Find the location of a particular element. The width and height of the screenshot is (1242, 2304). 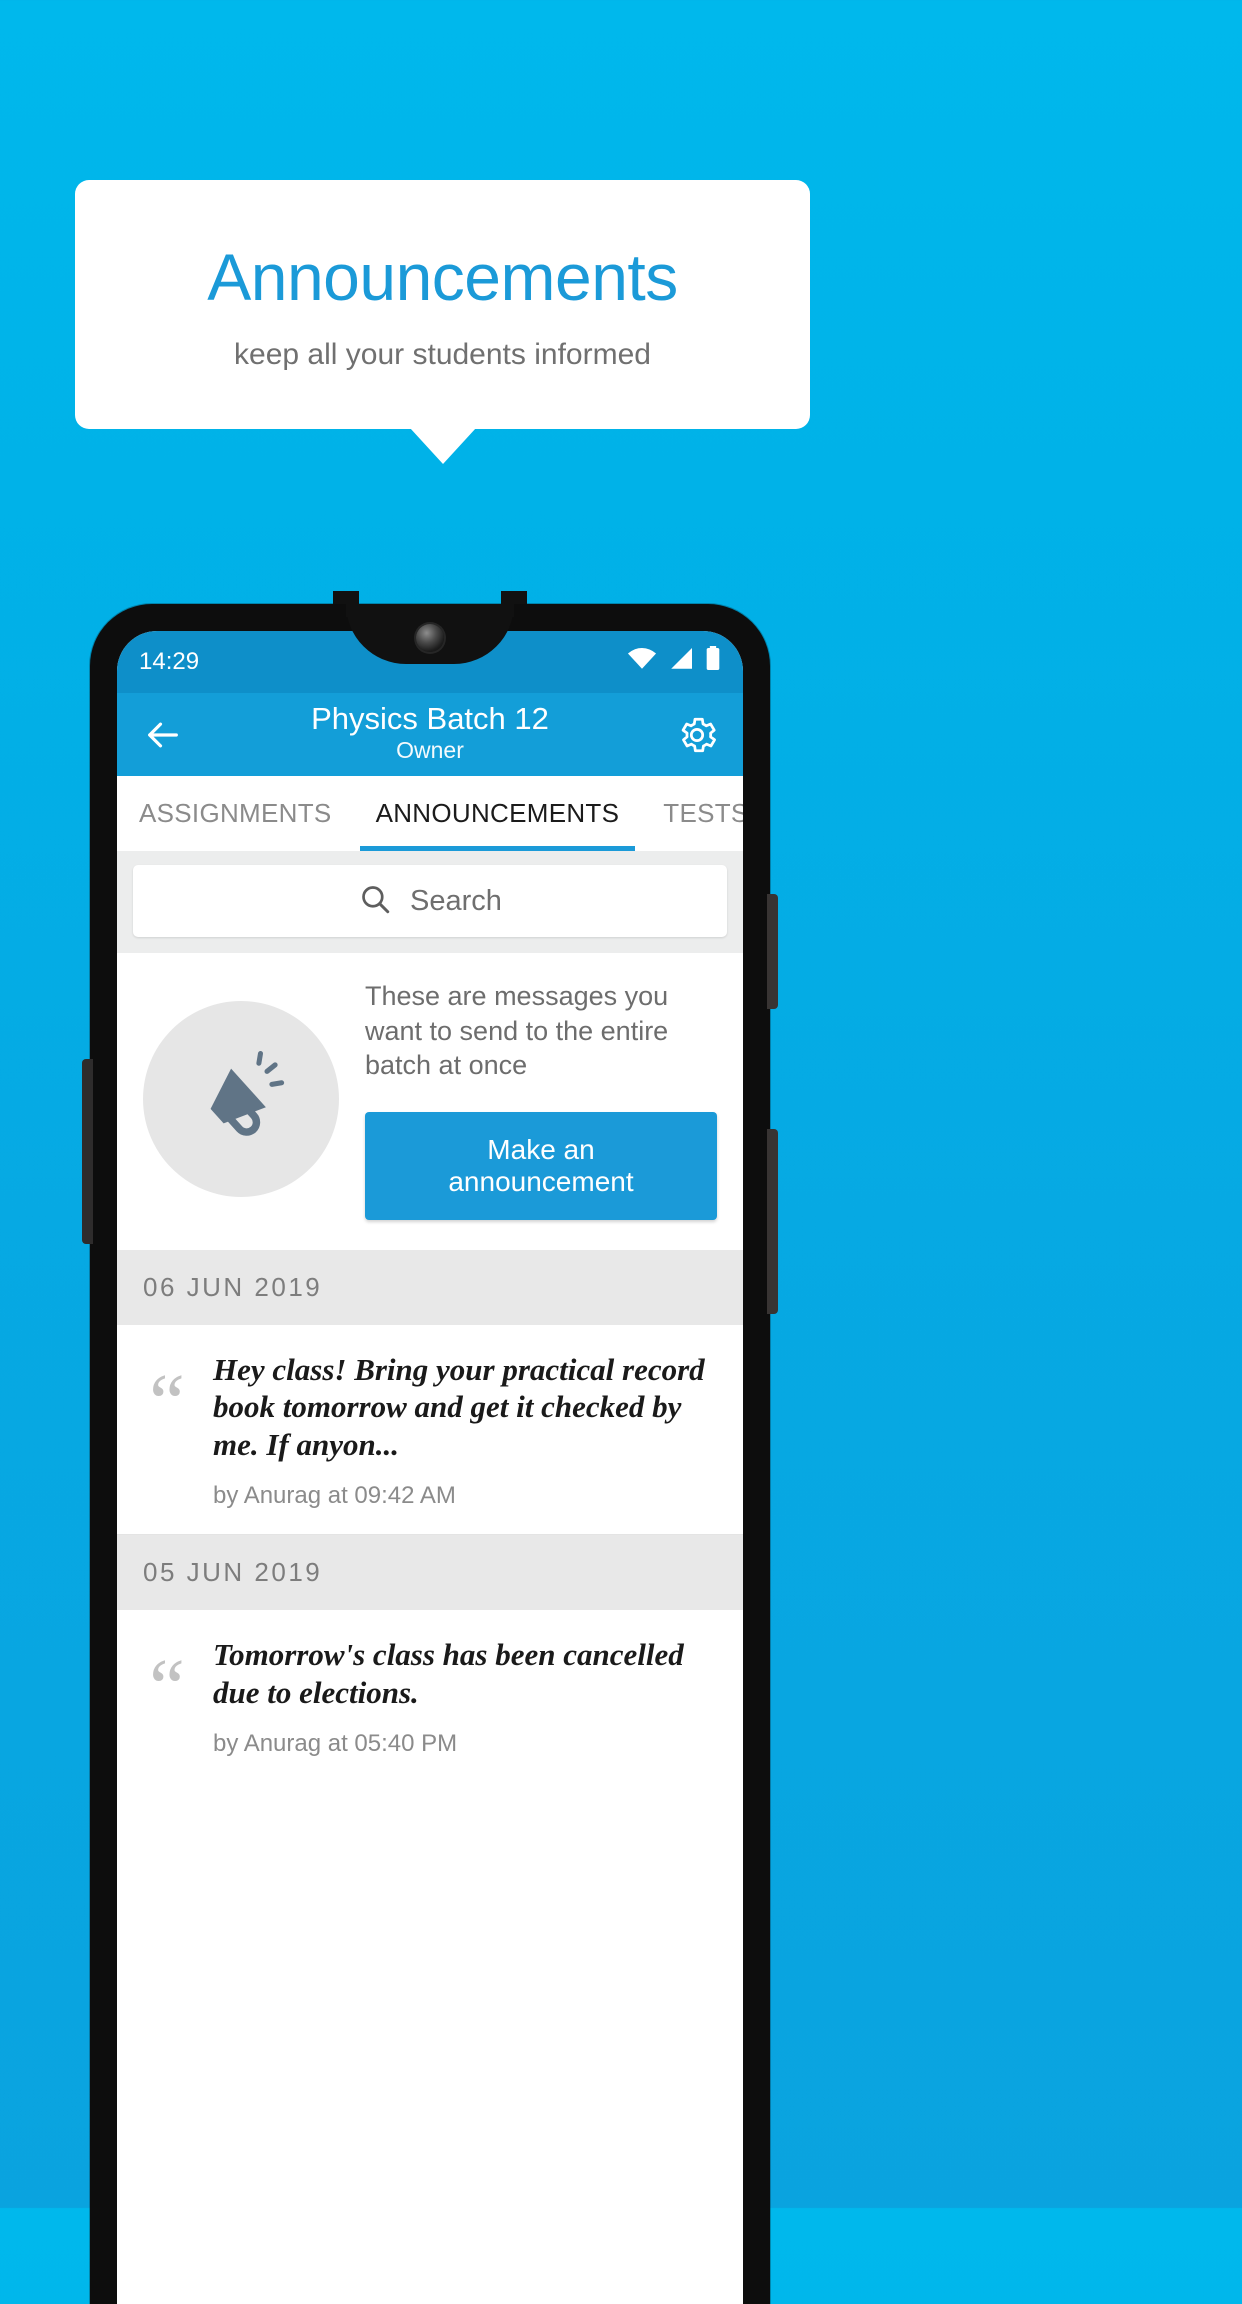

phone-left-button is located at coordinates (87, 1151).